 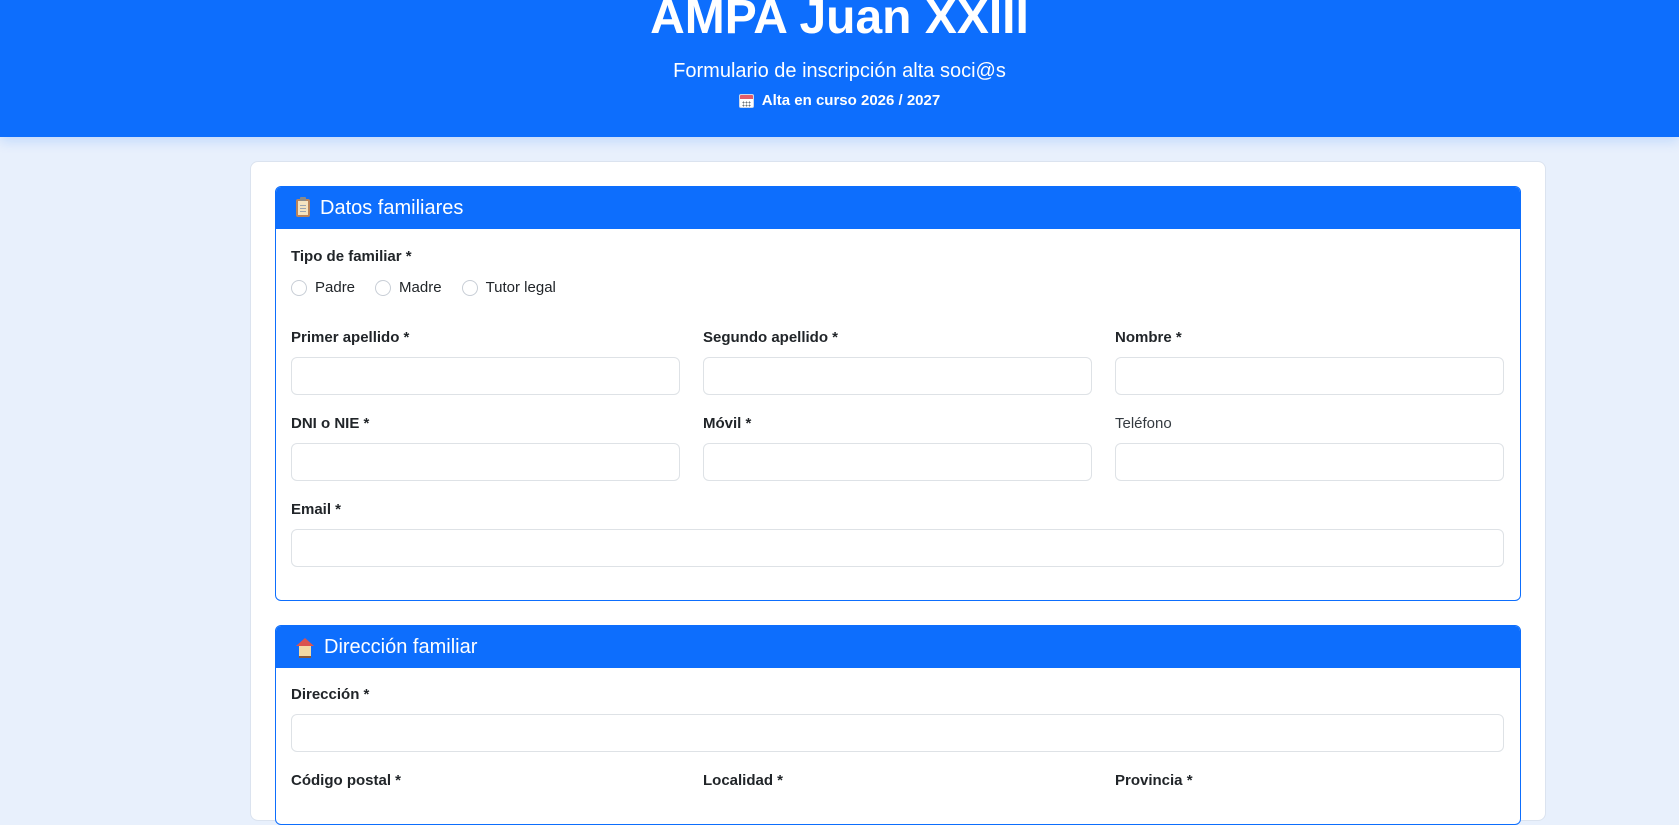 What do you see at coordinates (330, 694) in the screenshot?
I see `direccion-label: Dirección *` at bounding box center [330, 694].